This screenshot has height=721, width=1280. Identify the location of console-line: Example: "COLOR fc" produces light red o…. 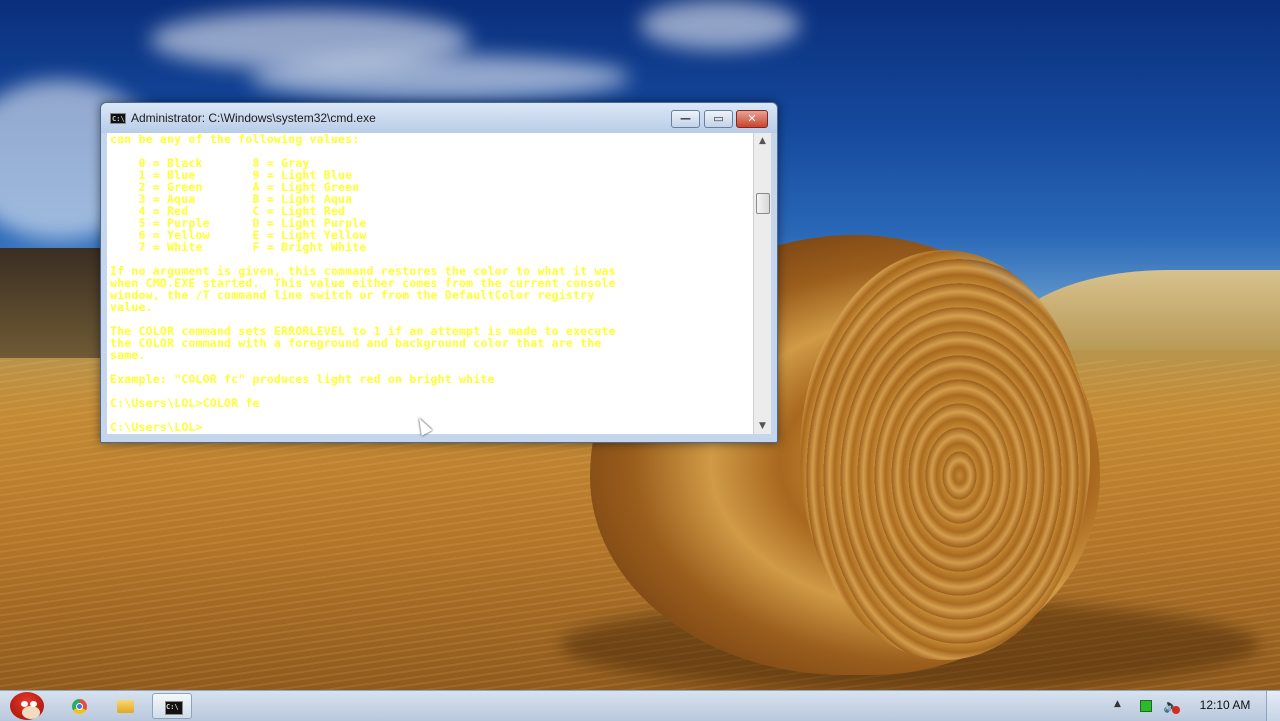
(302, 379).